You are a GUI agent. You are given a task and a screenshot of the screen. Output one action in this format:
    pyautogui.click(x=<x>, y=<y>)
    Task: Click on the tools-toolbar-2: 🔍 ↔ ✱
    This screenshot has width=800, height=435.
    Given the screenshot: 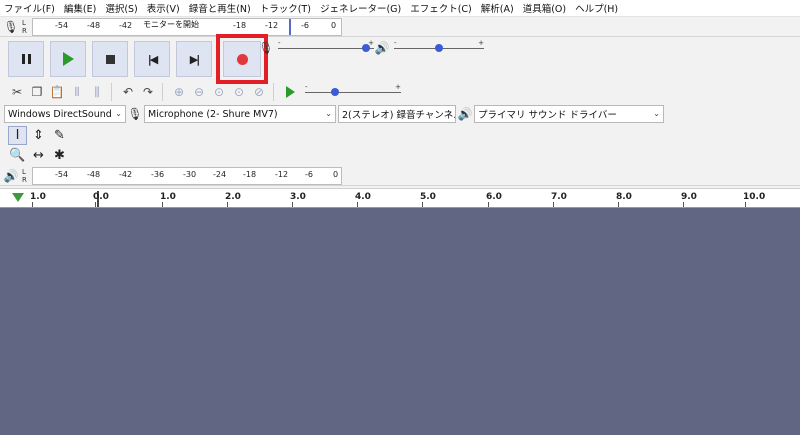 What is the action you would take?
    pyautogui.click(x=400, y=155)
    